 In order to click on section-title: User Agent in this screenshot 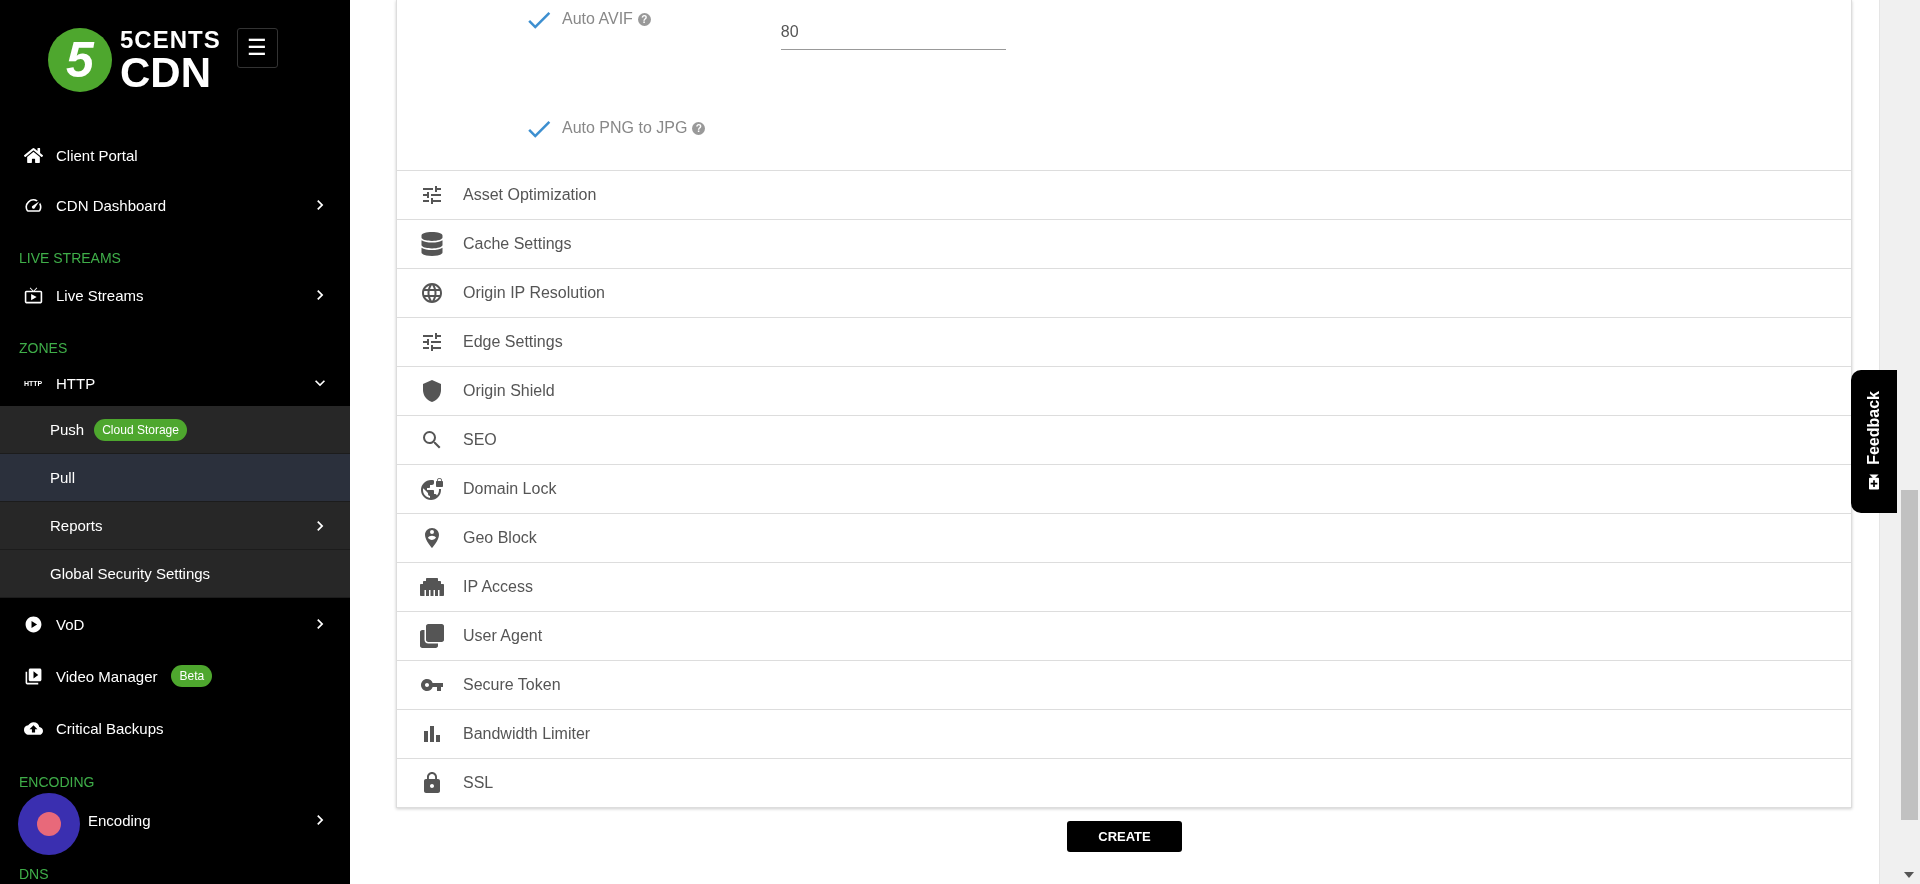, I will do `click(503, 636)`.